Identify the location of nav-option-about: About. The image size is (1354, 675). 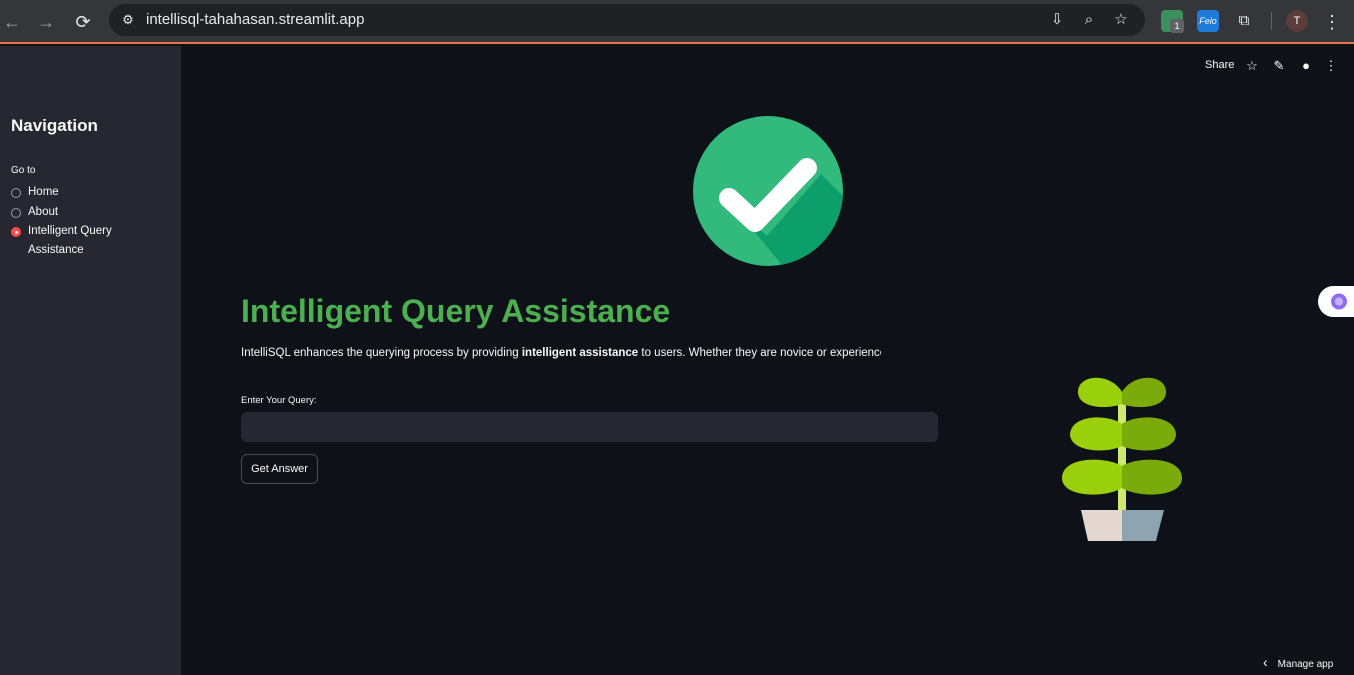
(91, 214).